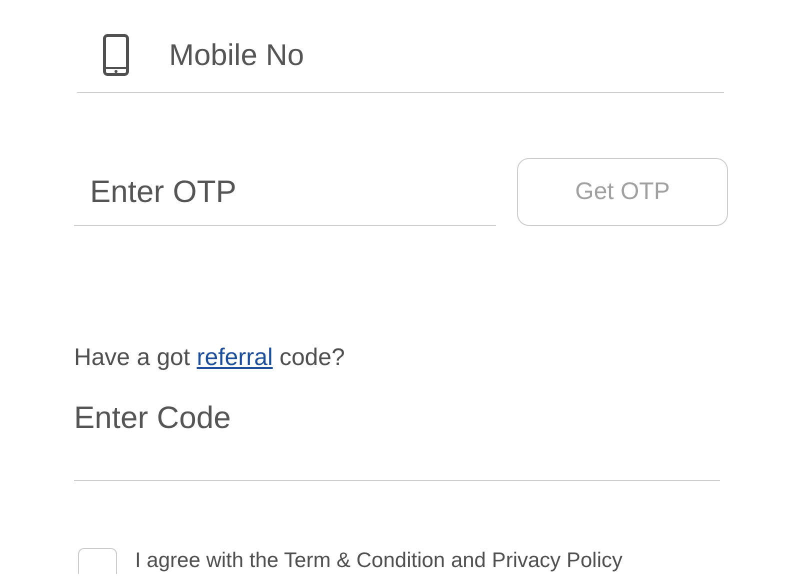  Describe the element at coordinates (285, 192) in the screenshot. I see `otp-field: Enter OTP` at that location.